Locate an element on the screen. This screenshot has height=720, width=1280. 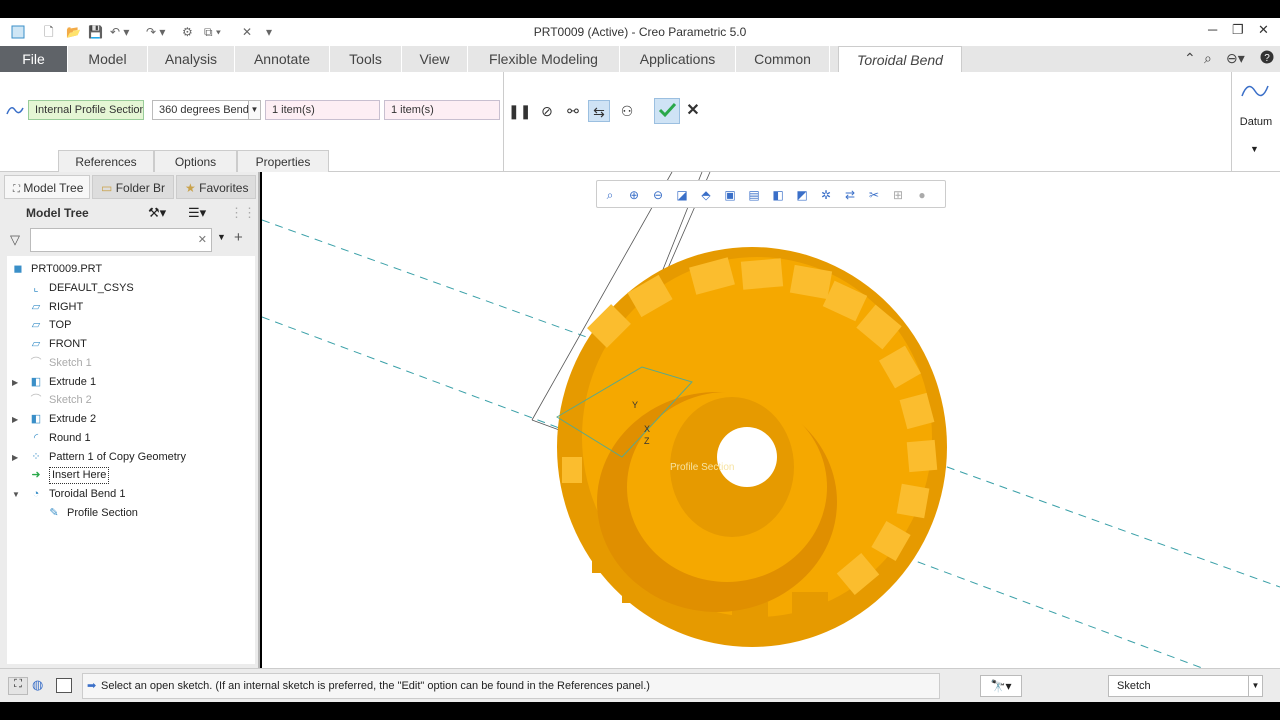
tab-view: View is located at coordinates (435, 59).